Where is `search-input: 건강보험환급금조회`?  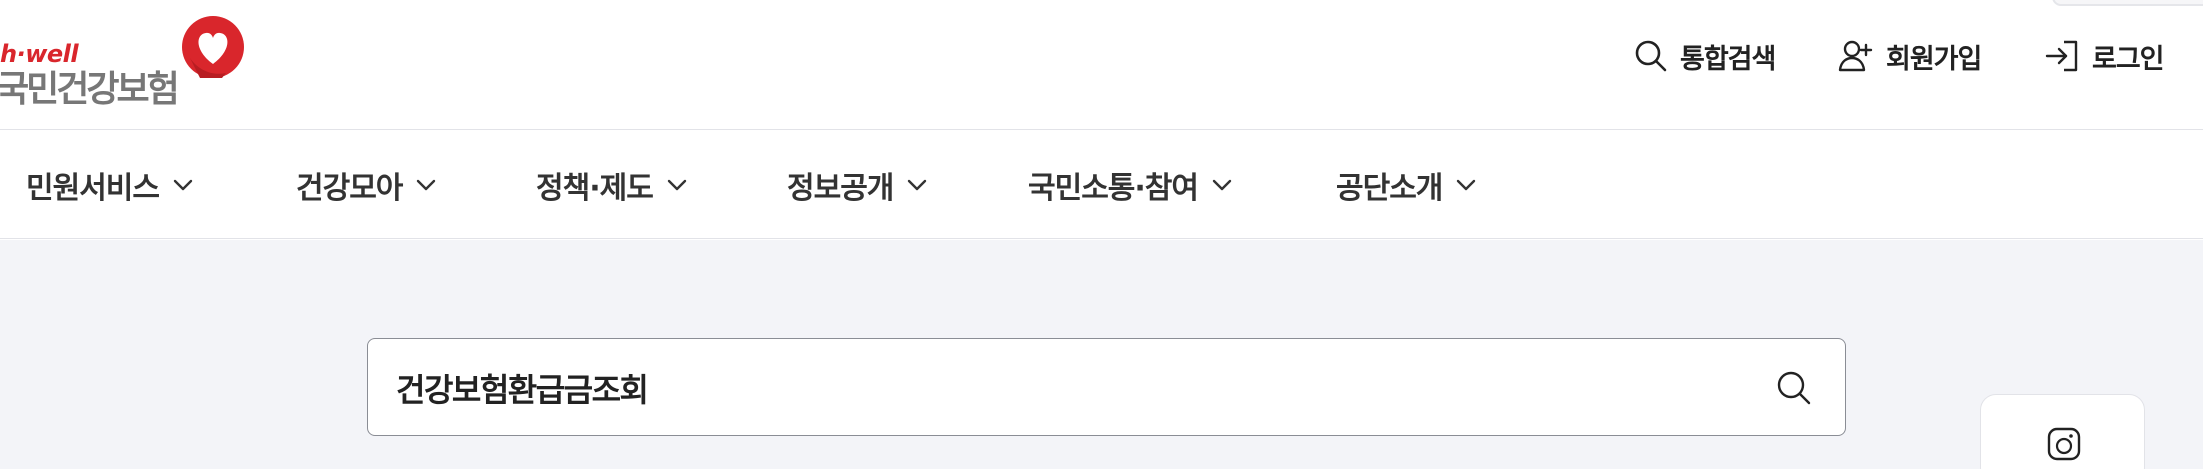
search-input: 건강보험환급금조회 is located at coordinates (1106, 387).